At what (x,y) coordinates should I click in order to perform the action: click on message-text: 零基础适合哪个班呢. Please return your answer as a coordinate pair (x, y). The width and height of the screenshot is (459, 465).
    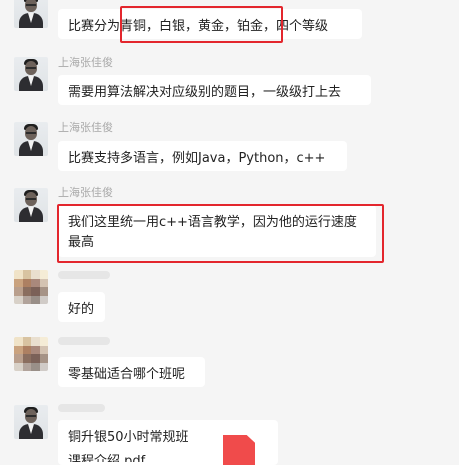
    Looking at the image, I should click on (127, 374).